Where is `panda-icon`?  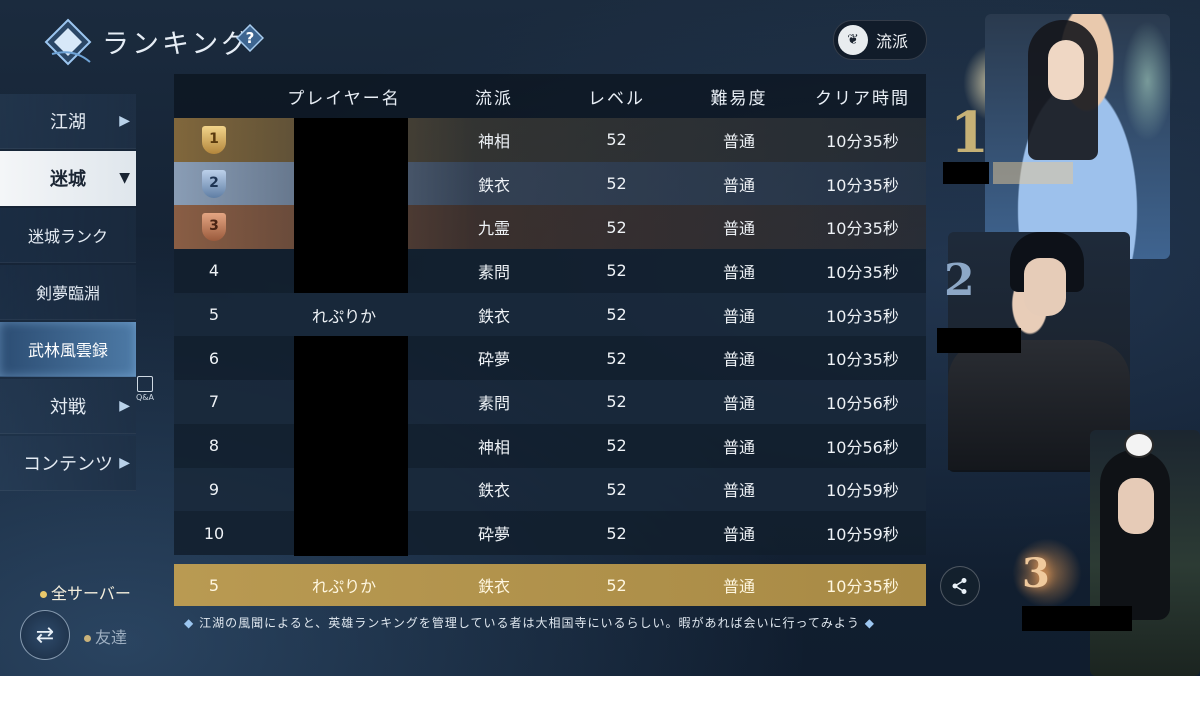 panda-icon is located at coordinates (1139, 445).